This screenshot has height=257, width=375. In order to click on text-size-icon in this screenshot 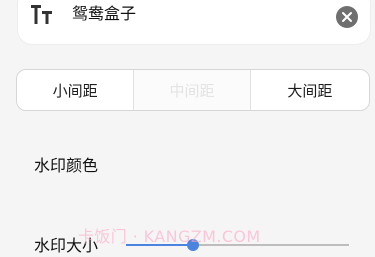, I will do `click(41, 14)`.